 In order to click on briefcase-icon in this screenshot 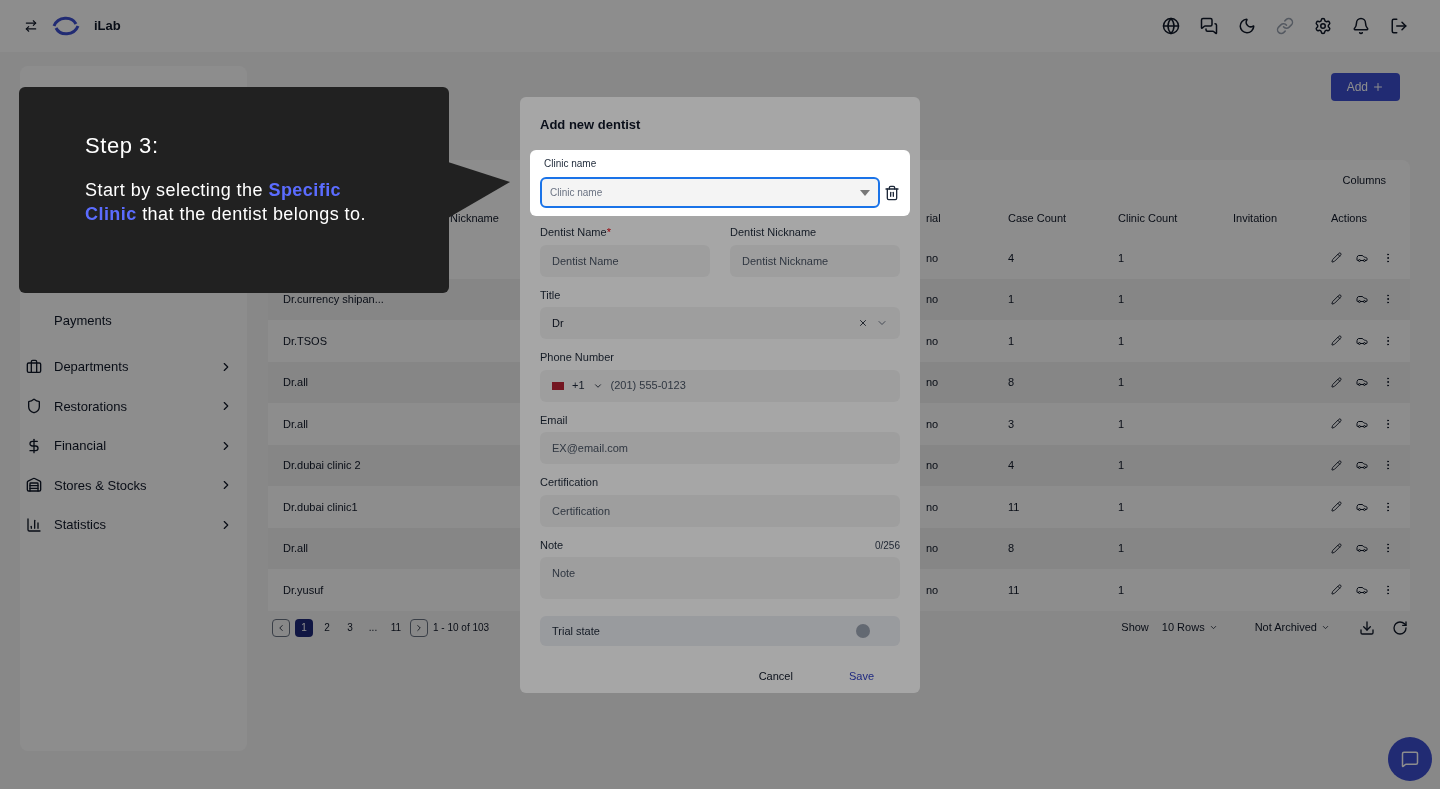, I will do `click(34, 366)`.